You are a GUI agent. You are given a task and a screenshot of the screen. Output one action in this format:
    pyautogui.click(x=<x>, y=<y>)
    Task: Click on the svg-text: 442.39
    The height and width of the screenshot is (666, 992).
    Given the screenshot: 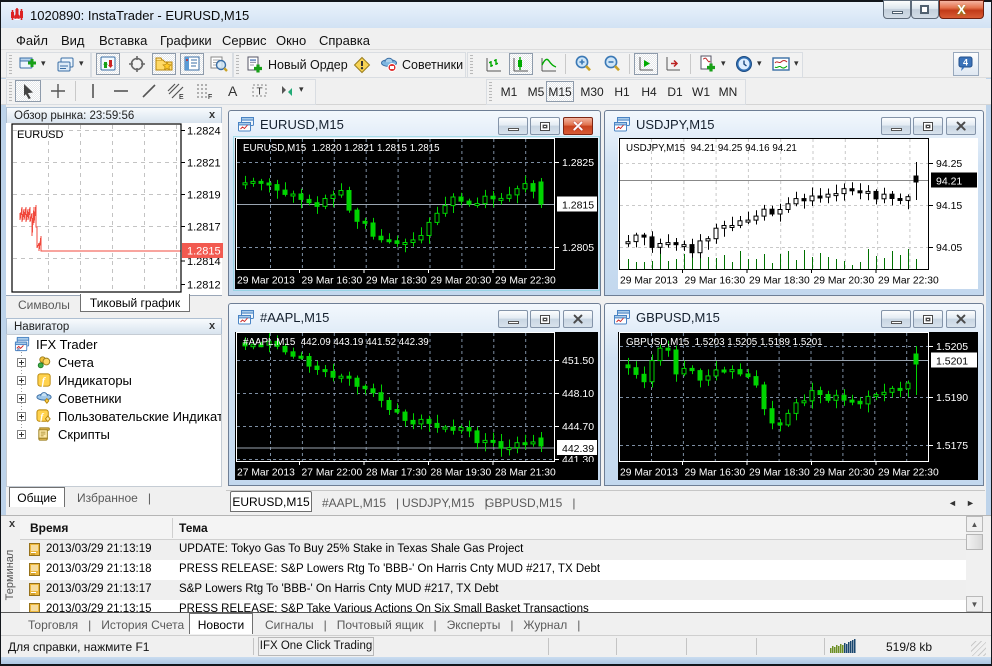 What is the action you would take?
    pyautogui.click(x=578, y=449)
    